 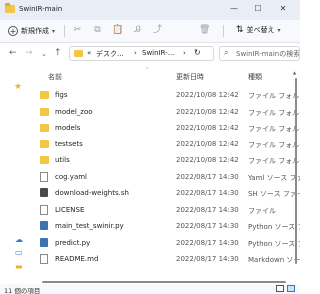 What do you see at coordinates (137, 30) in the screenshot?
I see `rename-icon: Ꭿ` at bounding box center [137, 30].